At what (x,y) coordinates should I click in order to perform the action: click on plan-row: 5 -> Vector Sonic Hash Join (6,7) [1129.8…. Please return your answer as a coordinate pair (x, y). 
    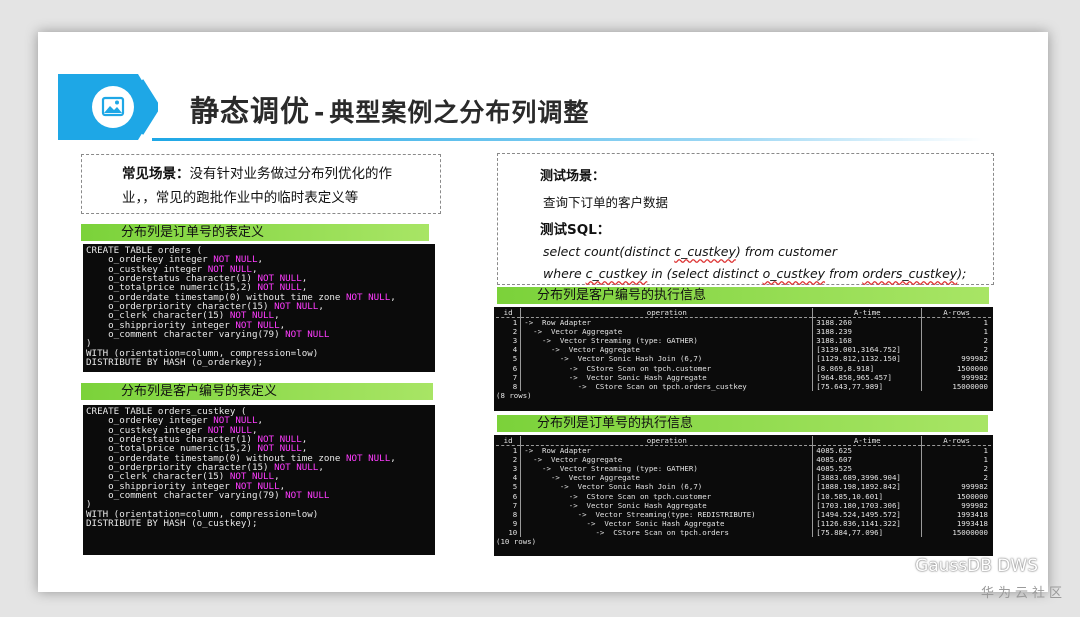
    Looking at the image, I should click on (743, 359).